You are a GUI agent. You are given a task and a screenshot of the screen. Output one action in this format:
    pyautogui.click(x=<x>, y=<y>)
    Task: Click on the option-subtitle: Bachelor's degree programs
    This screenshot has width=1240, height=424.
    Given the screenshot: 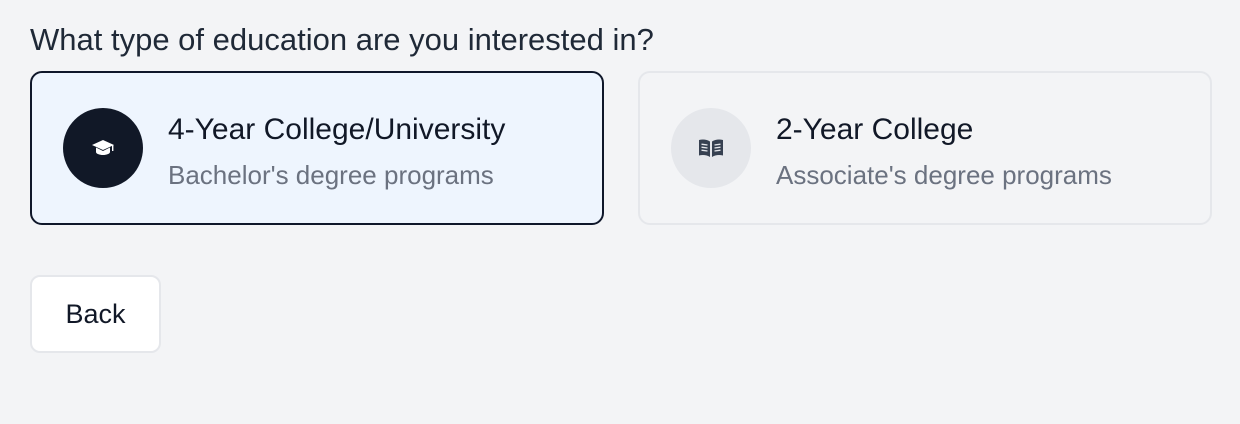 What is the action you would take?
    pyautogui.click(x=331, y=175)
    